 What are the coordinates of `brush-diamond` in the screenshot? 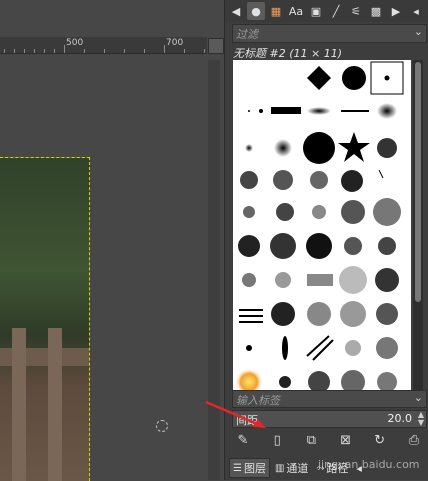 It's located at (319, 78).